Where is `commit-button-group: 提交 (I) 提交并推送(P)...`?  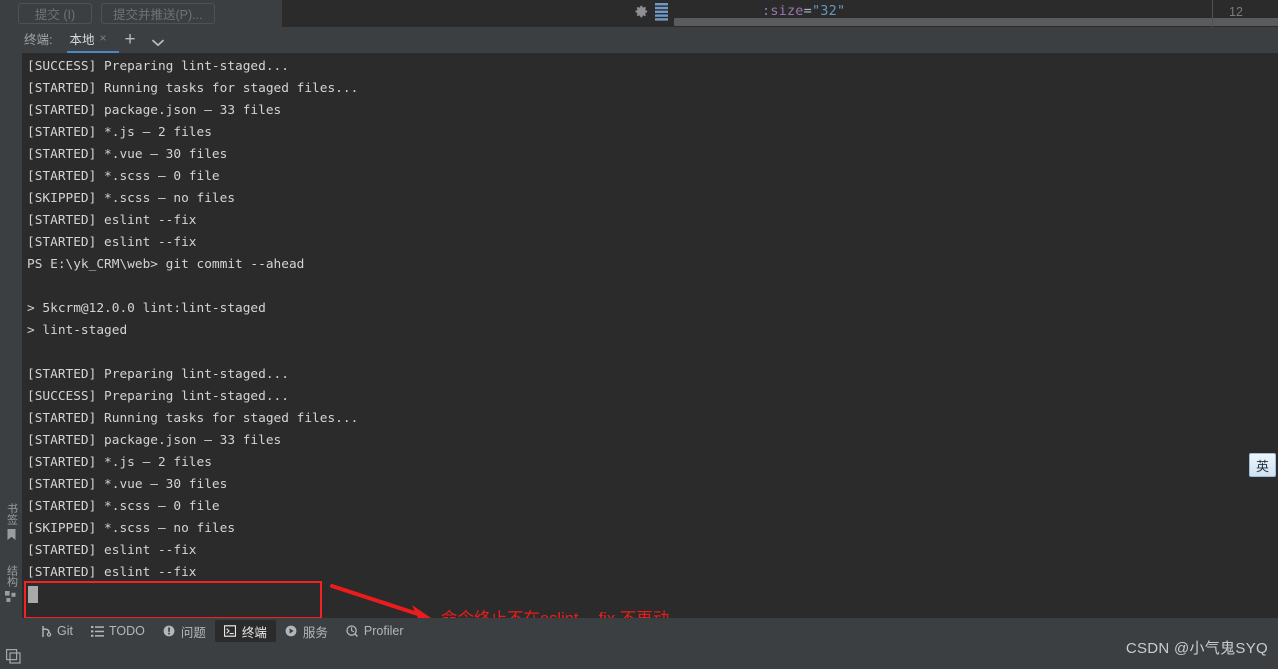
commit-button-group: 提交 (I) 提交并推送(P)... is located at coordinates (107, 13).